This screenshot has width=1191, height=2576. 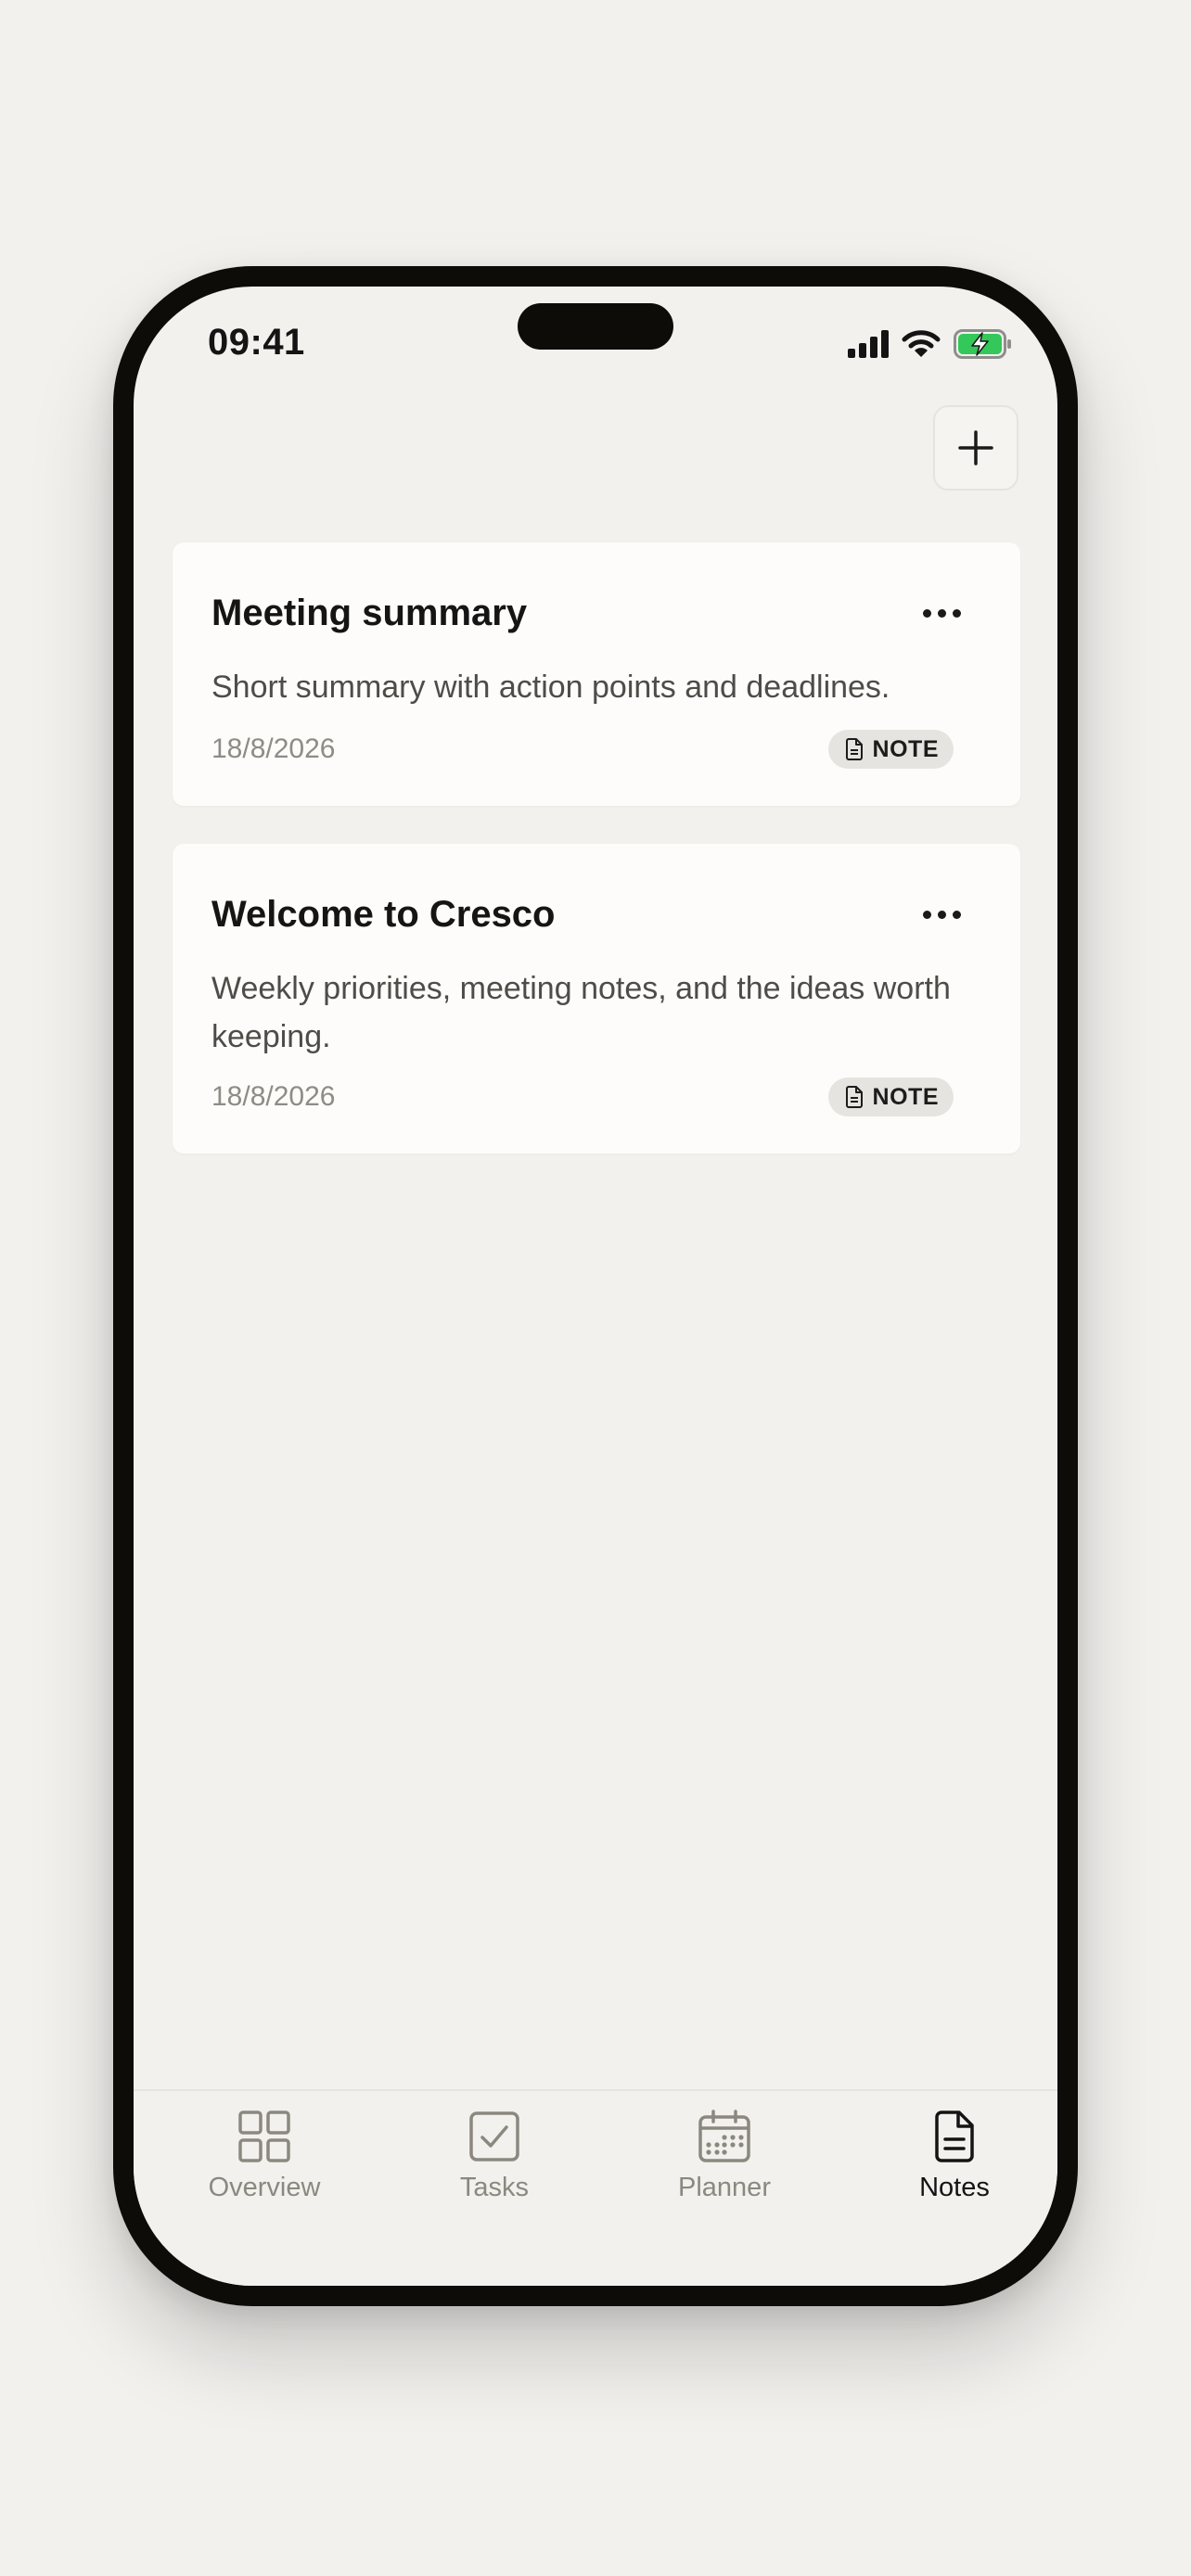 I want to click on battery-charging-icon, so click(x=982, y=344).